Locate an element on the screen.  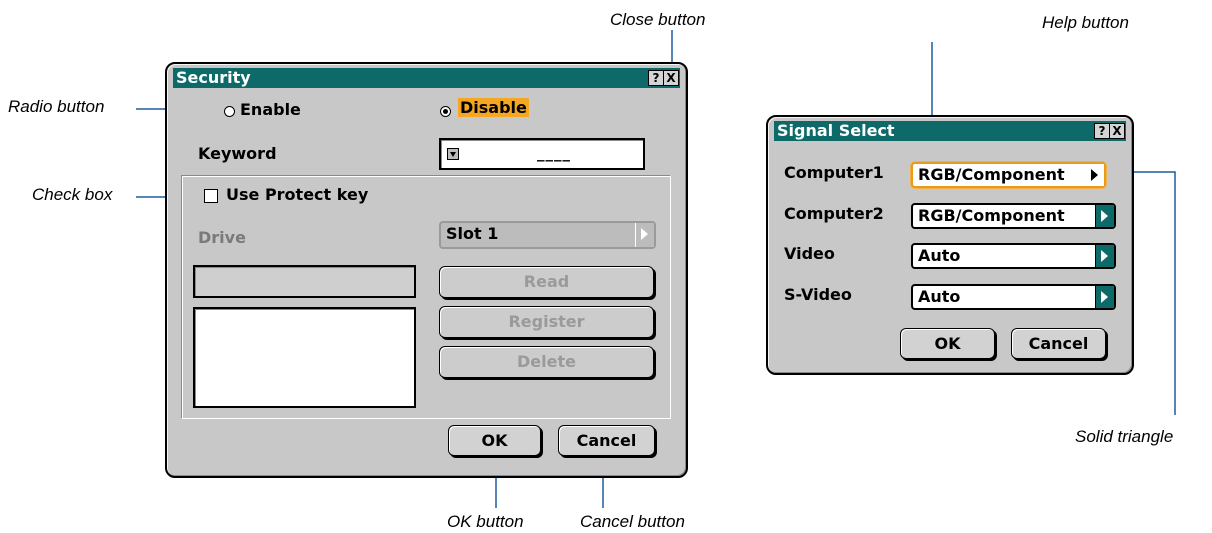
security-titlebar: Security ? X is located at coordinates (426, 78).